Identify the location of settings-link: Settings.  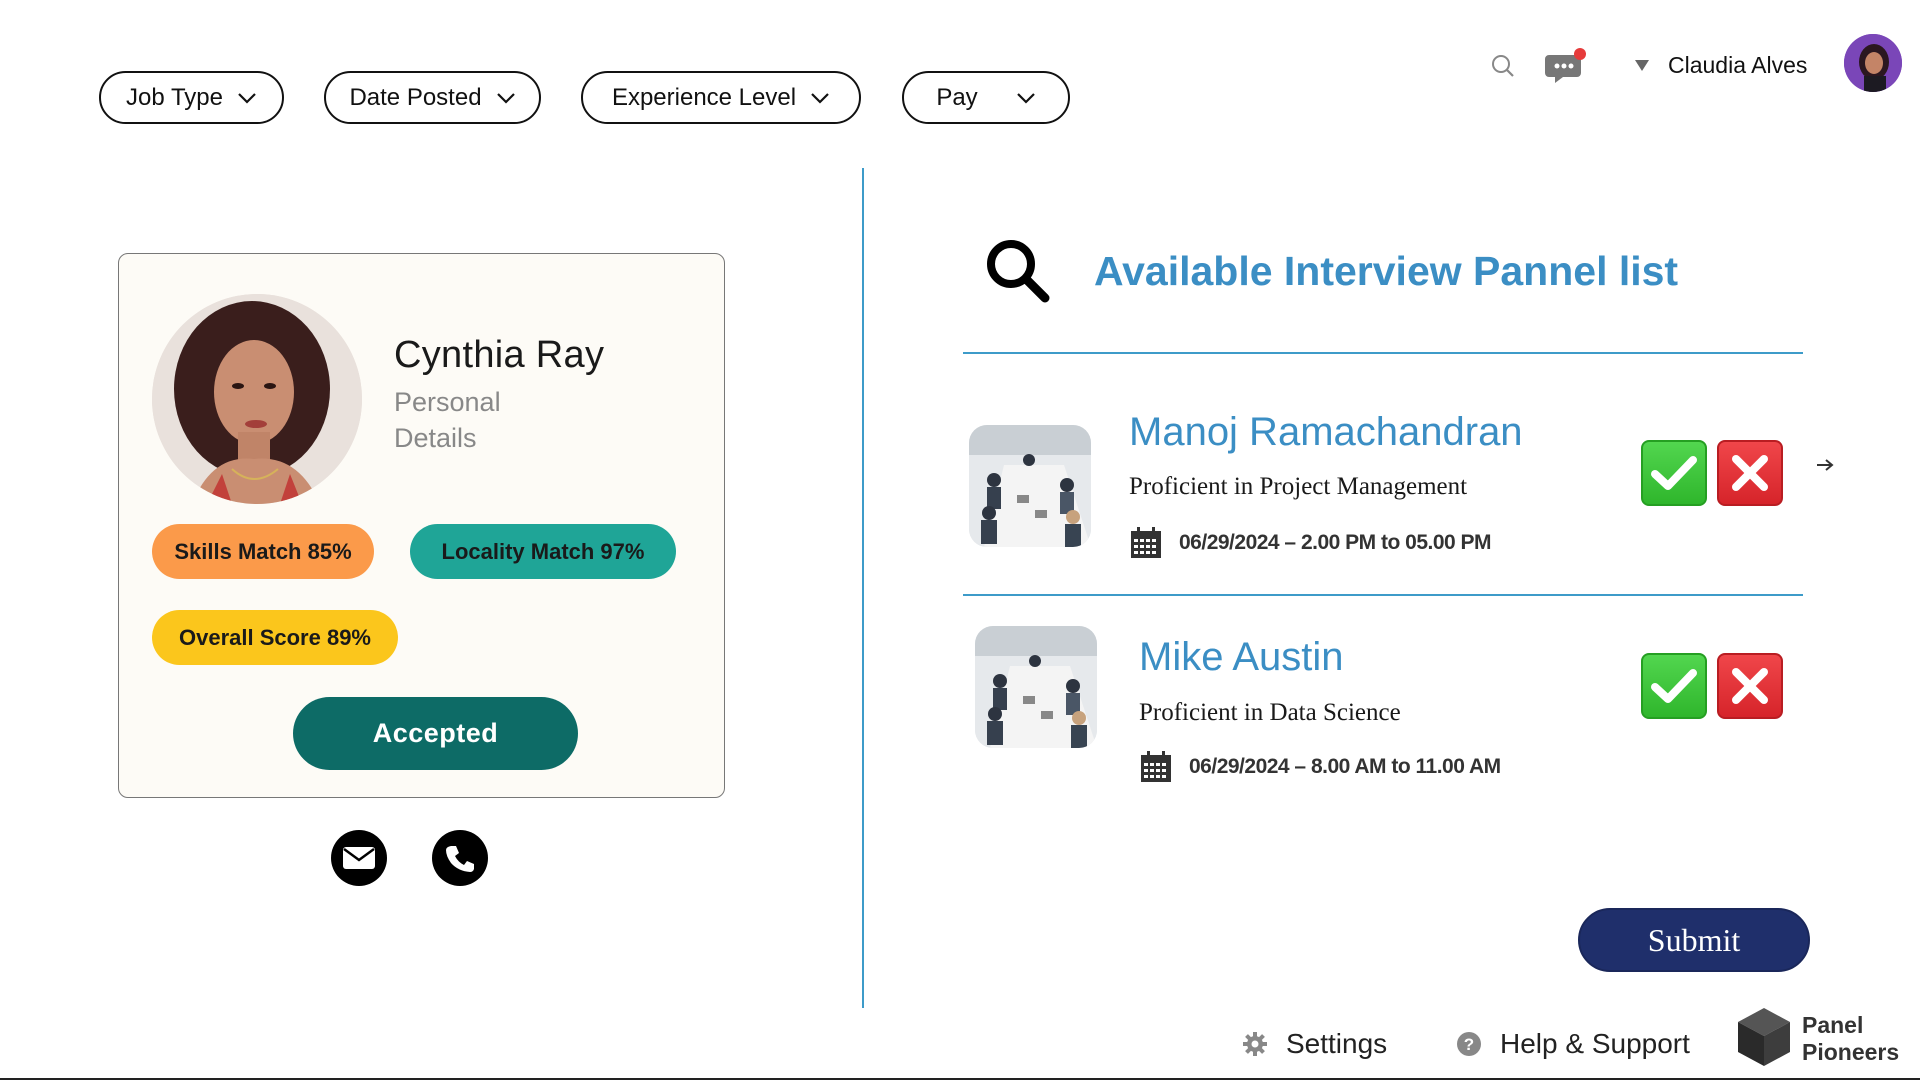
(1314, 1044).